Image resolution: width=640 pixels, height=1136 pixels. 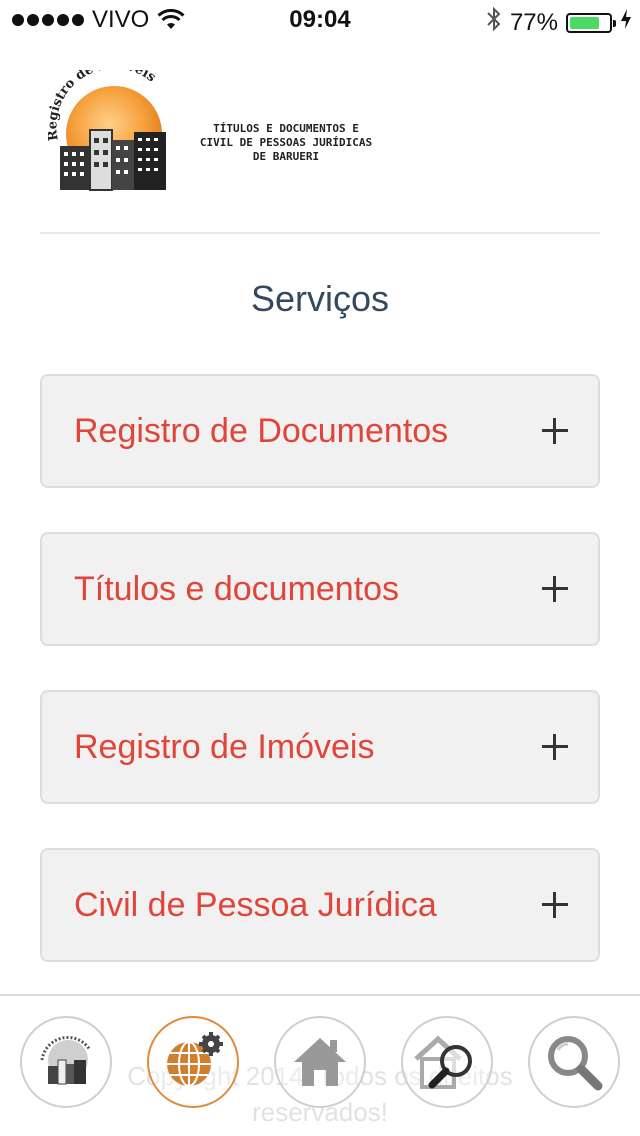 I want to click on logo-line-2: CIVIL DE PESSOAS JURÍDICAS, so click(x=286, y=142).